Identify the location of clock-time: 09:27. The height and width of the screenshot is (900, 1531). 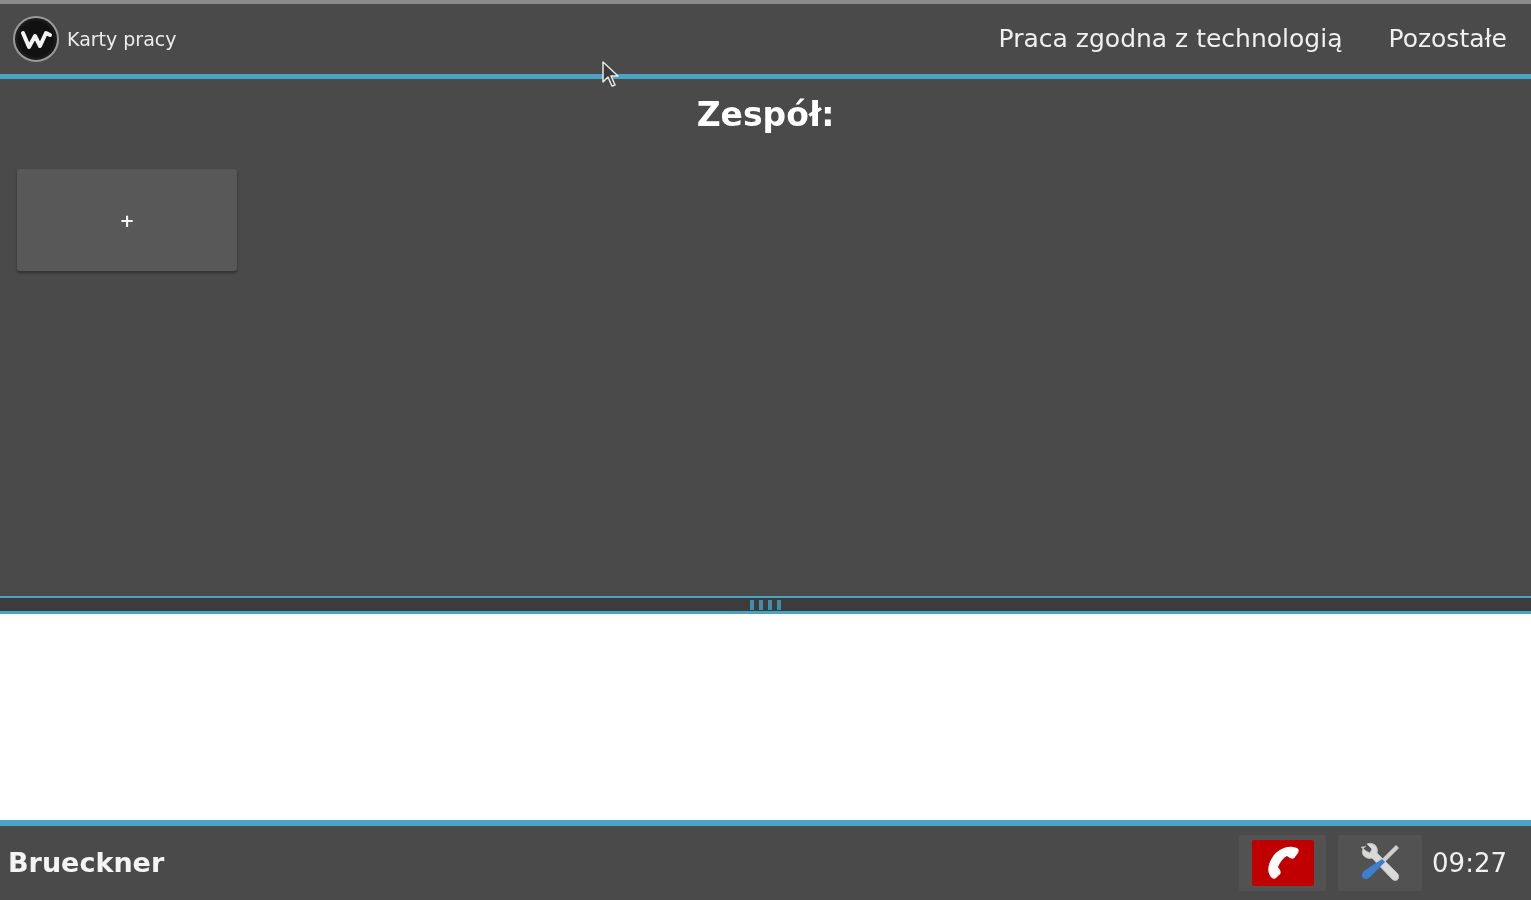
(1469, 863).